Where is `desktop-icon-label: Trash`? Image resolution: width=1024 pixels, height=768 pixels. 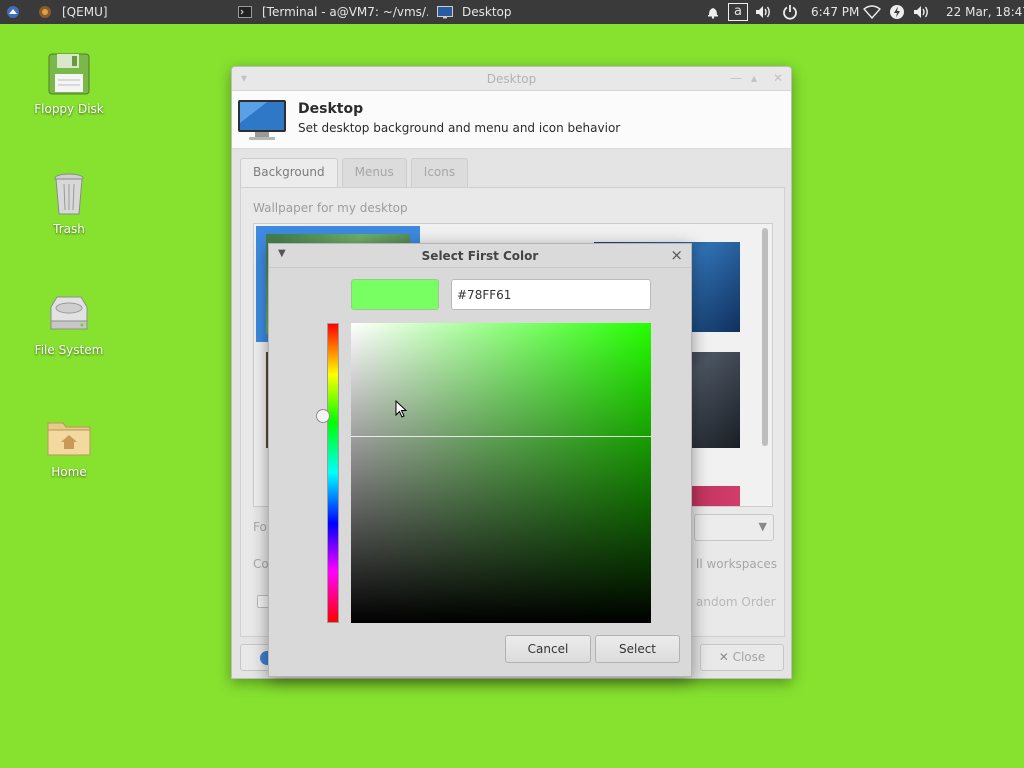 desktop-icon-label: Trash is located at coordinates (69, 229).